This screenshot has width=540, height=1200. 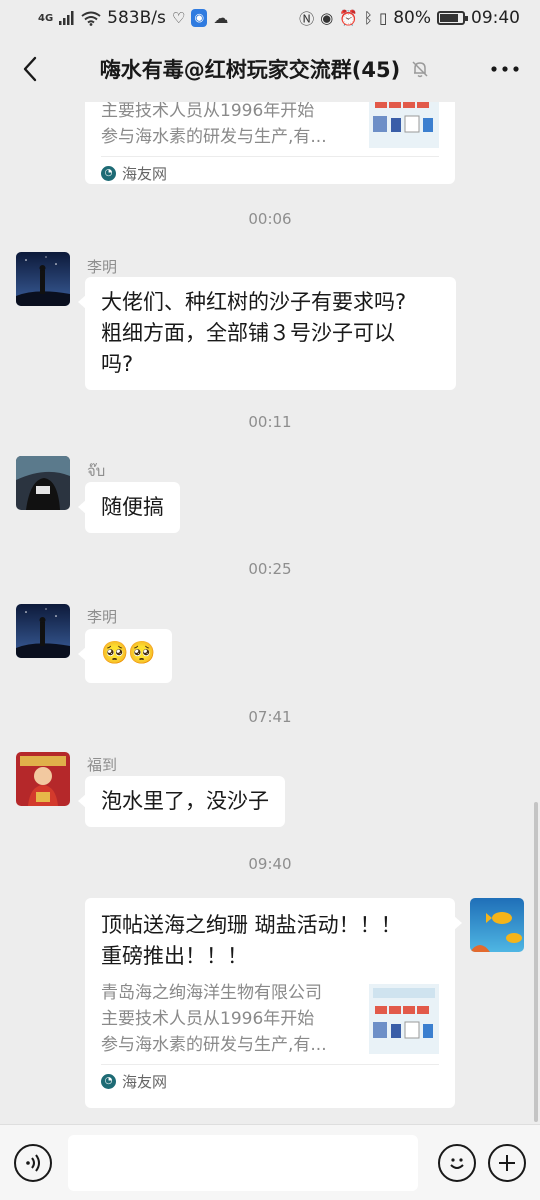 I want to click on voice-button, so click(x=33, y=1162).